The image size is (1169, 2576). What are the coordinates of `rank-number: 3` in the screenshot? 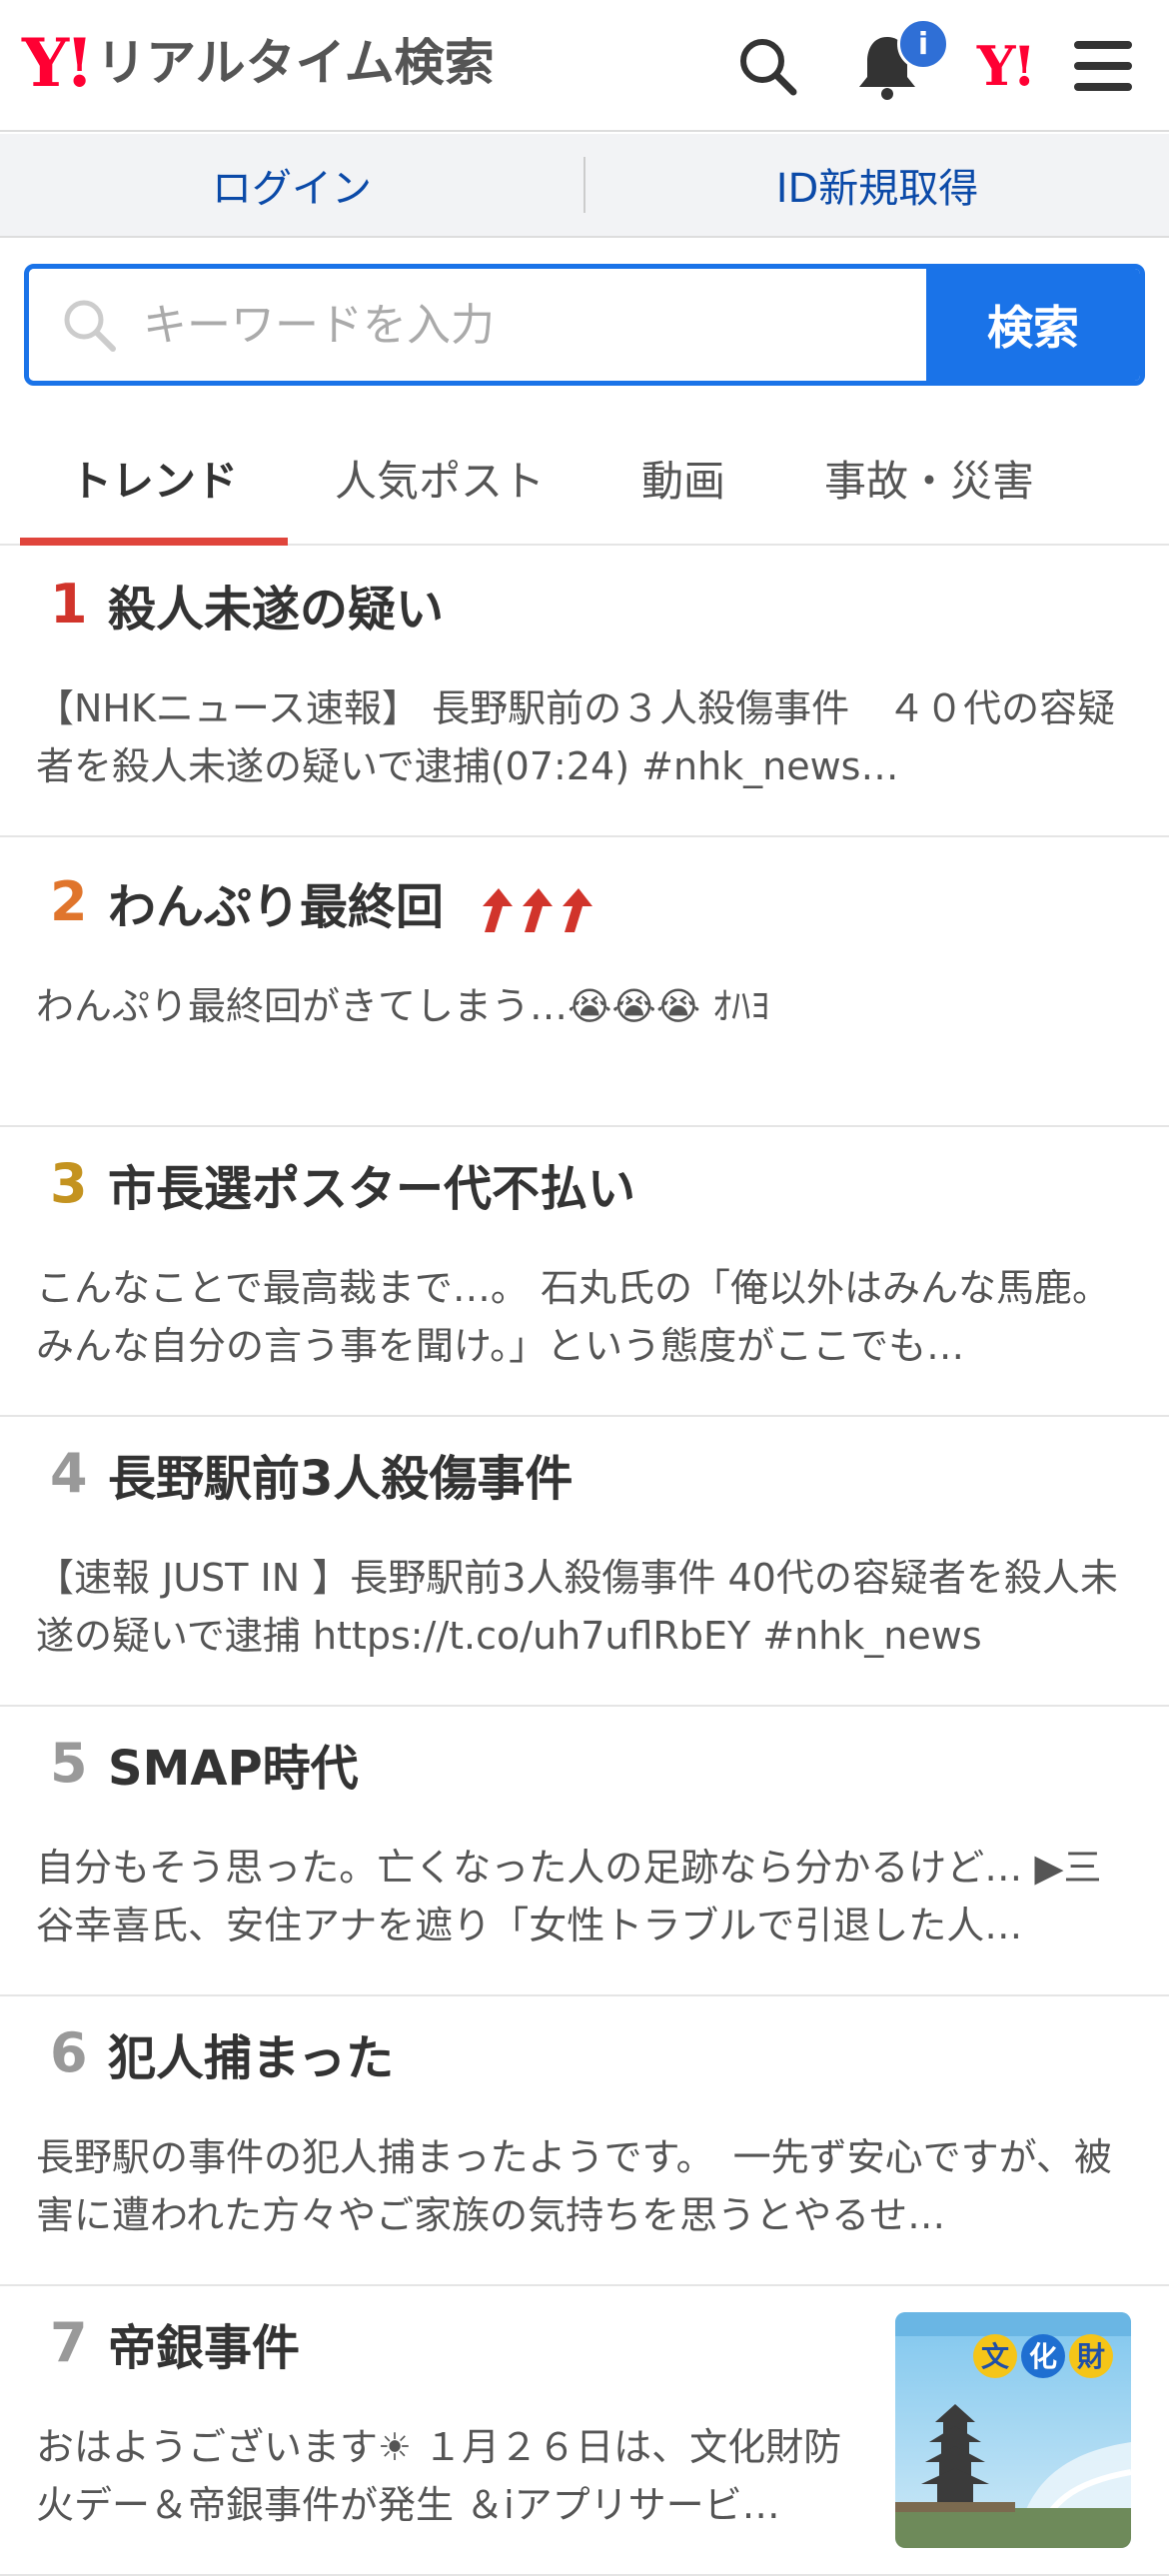 It's located at (69, 1183).